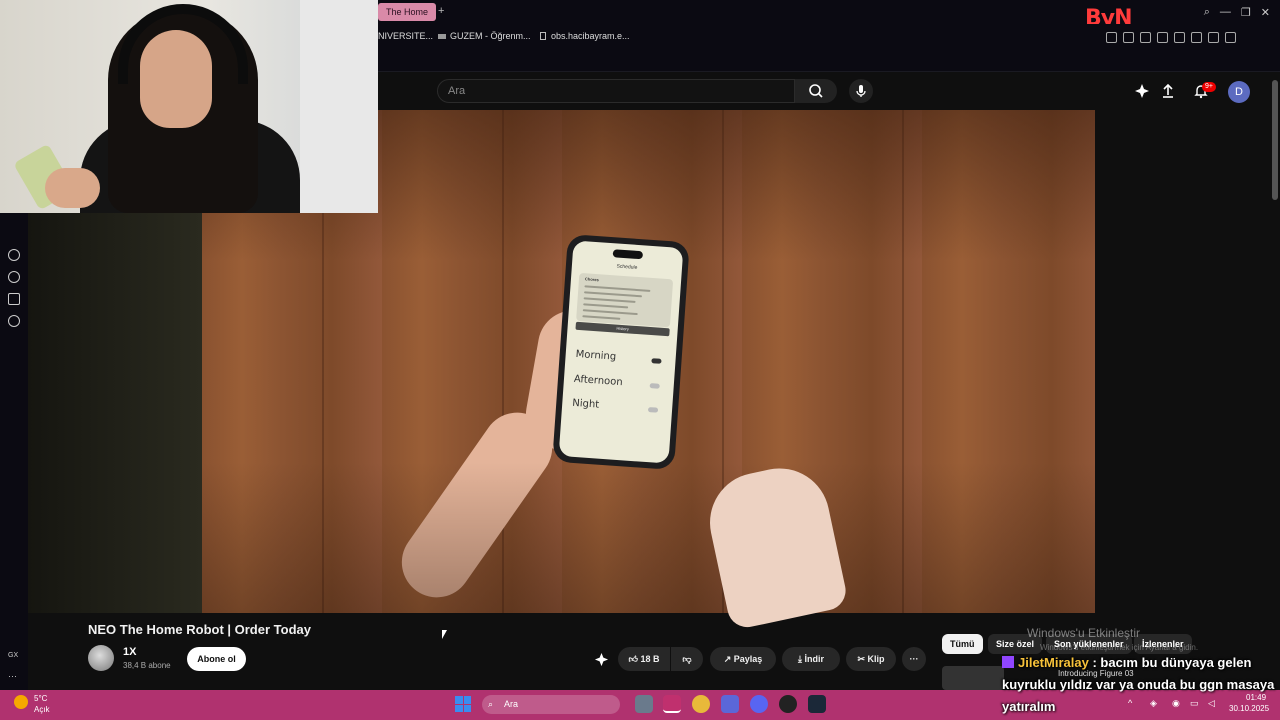 The image size is (1280, 720). Describe the element at coordinates (42, 709) in the screenshot. I see `weather-condition: Açık` at that location.